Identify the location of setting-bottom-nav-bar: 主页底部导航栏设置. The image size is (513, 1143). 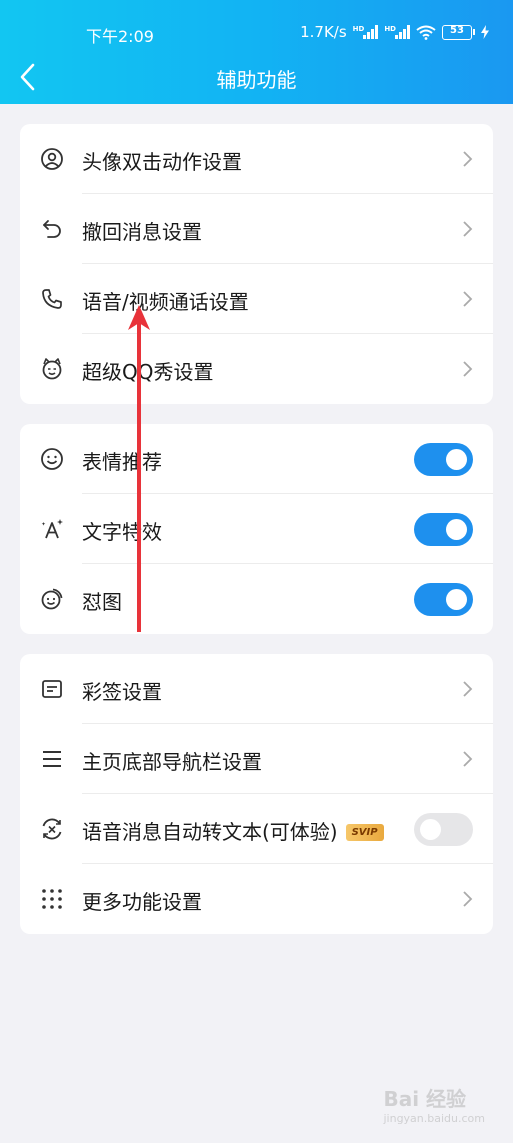
(256, 759).